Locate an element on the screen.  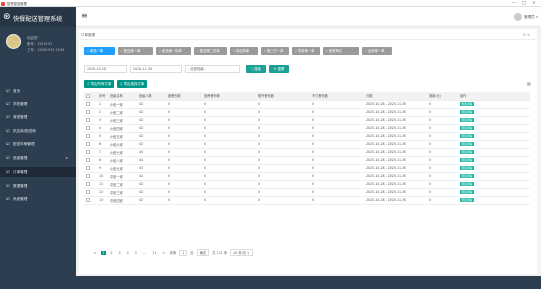
page-unit-label: 页 is located at coordinates (192, 253).